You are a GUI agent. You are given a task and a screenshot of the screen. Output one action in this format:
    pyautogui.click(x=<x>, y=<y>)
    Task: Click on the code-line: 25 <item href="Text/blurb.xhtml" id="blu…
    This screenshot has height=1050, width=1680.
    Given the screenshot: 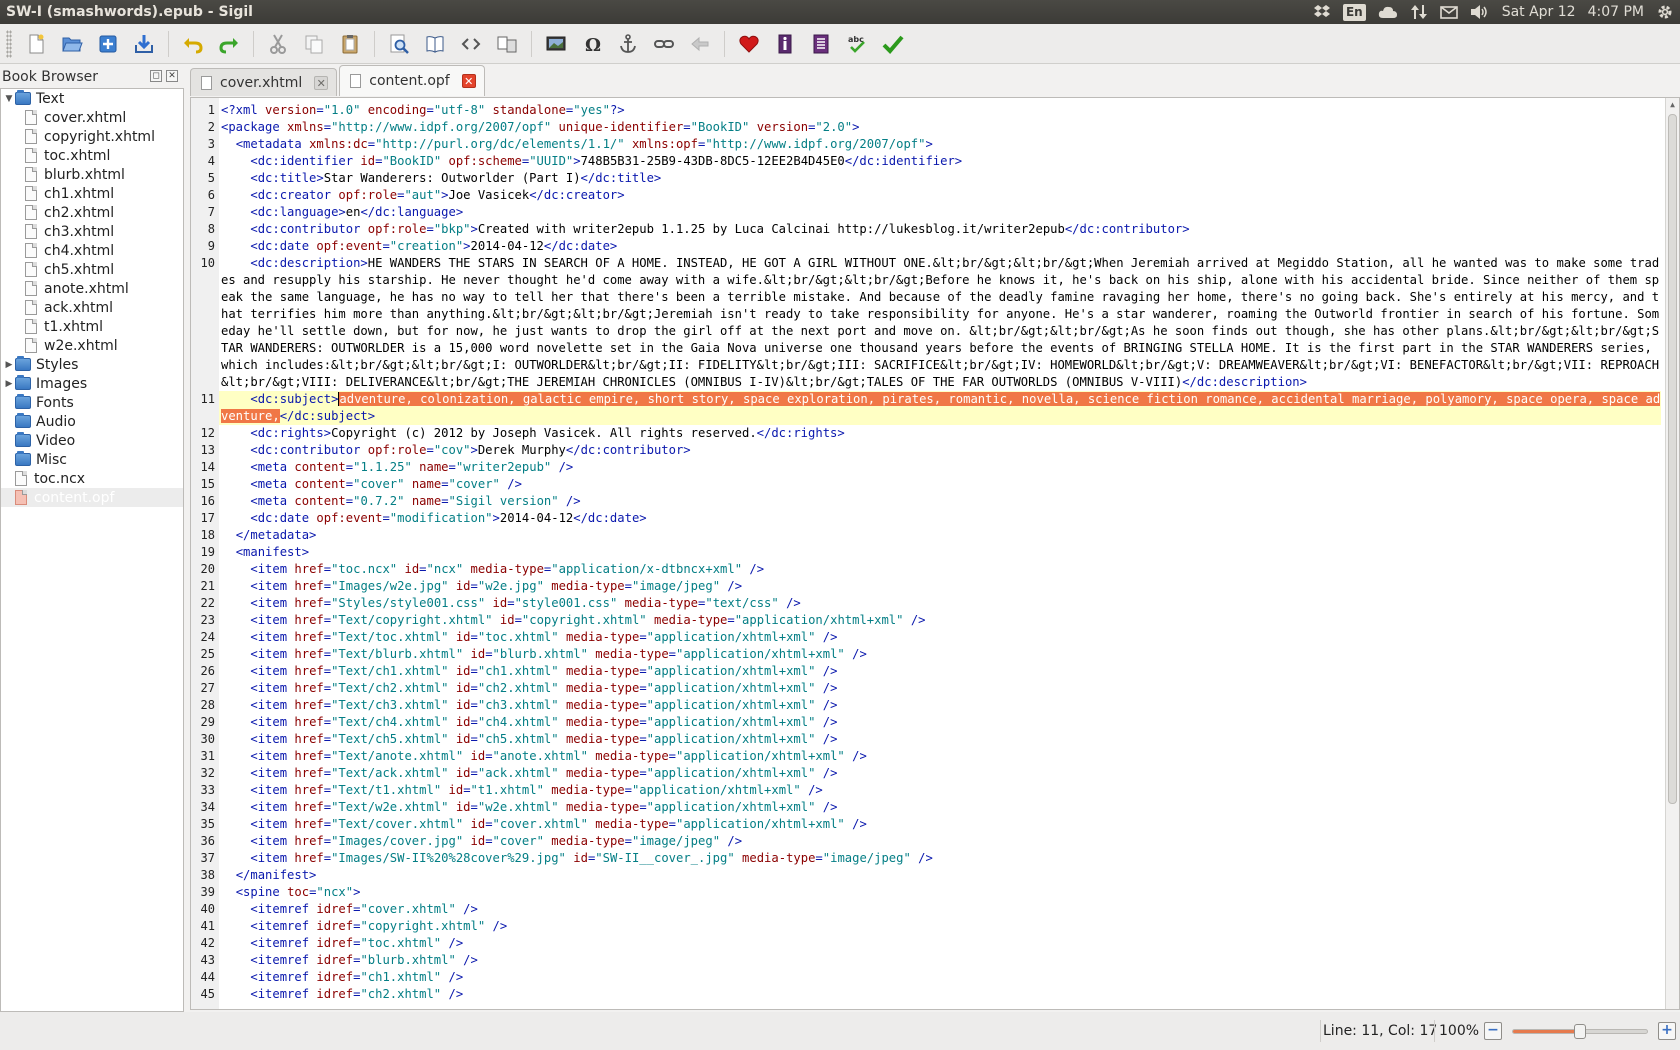 What is the action you would take?
    pyautogui.click(x=926, y=654)
    